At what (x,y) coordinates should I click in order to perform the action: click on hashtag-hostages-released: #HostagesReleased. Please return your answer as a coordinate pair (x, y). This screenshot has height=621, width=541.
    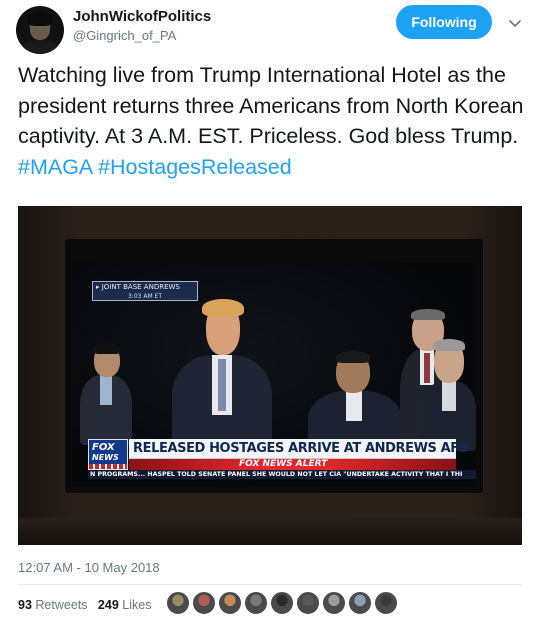
    Looking at the image, I should click on (195, 167).